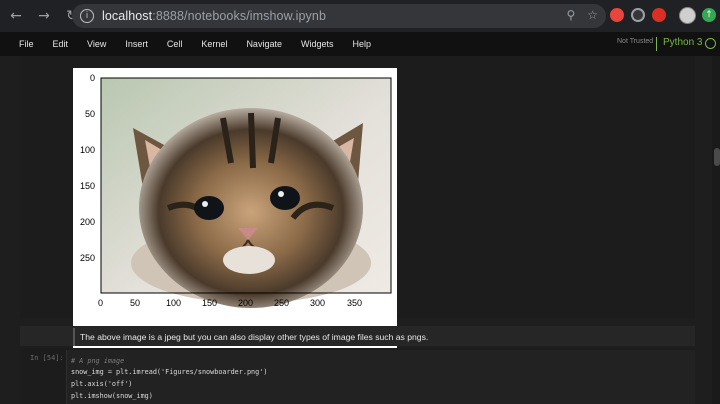 The height and width of the screenshot is (404, 720). I want to click on scrollbar, so click(716, 230).